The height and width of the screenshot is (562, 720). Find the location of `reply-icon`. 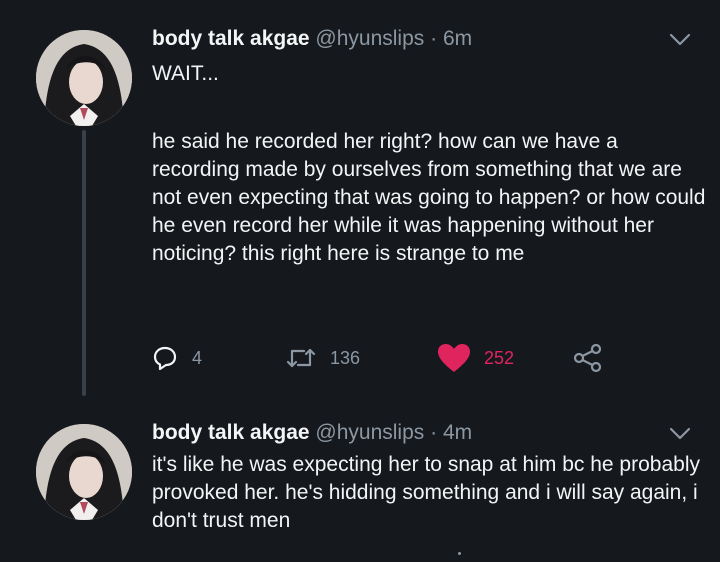

reply-icon is located at coordinates (165, 358).